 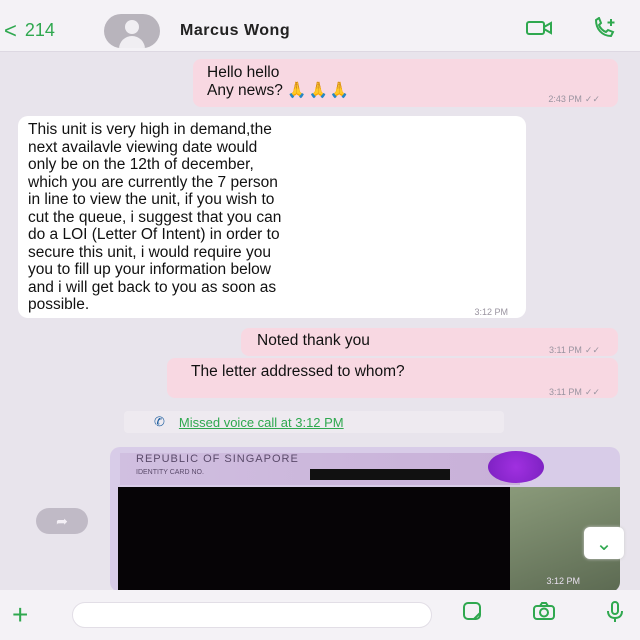 What do you see at coordinates (141, 164) in the screenshot?
I see `message-line: only be on the 12th of december,` at bounding box center [141, 164].